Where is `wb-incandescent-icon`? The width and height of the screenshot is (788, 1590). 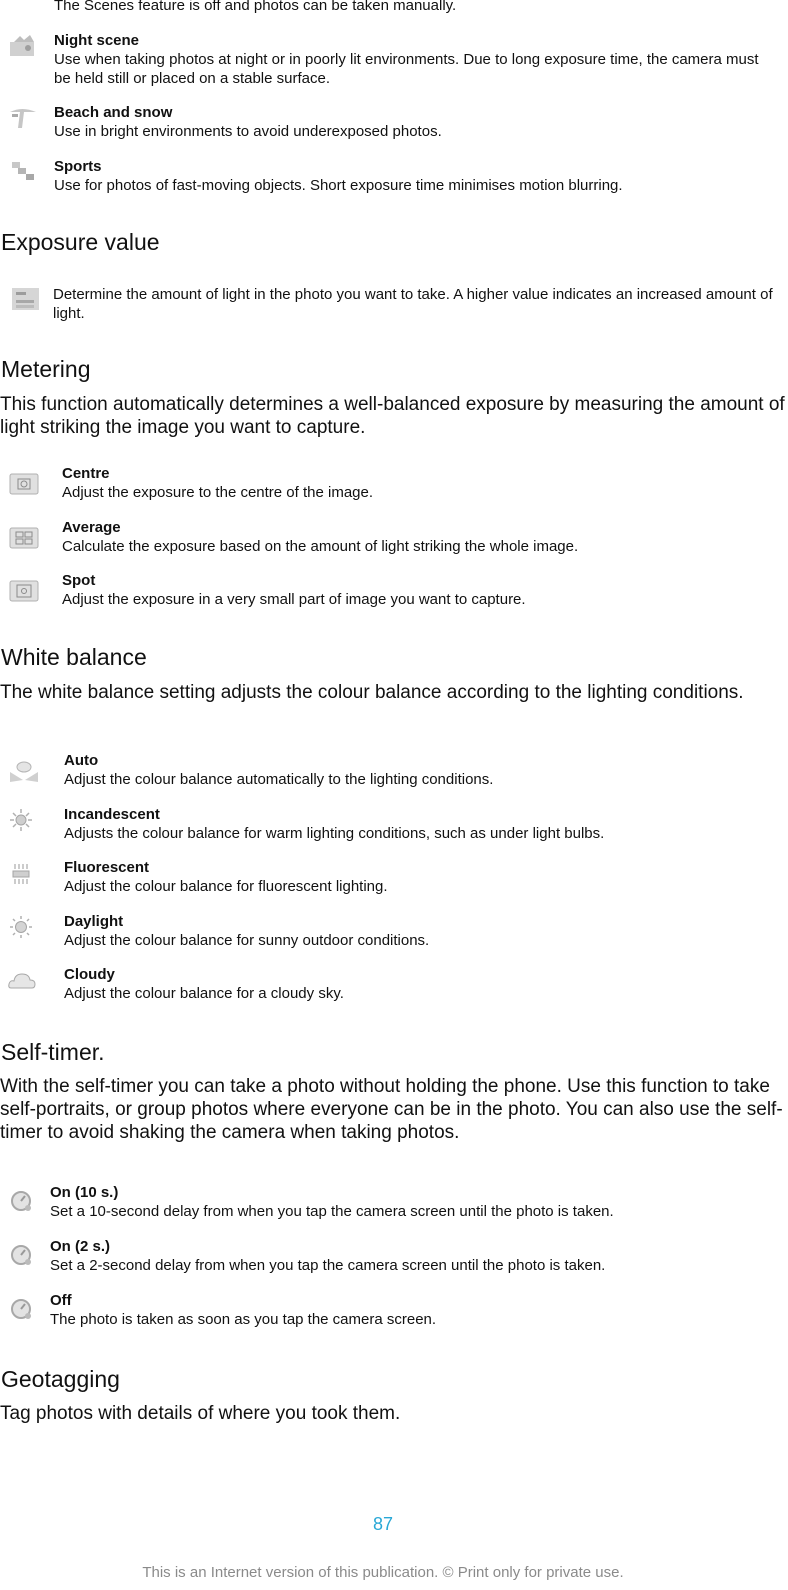 wb-incandescent-icon is located at coordinates (21, 820).